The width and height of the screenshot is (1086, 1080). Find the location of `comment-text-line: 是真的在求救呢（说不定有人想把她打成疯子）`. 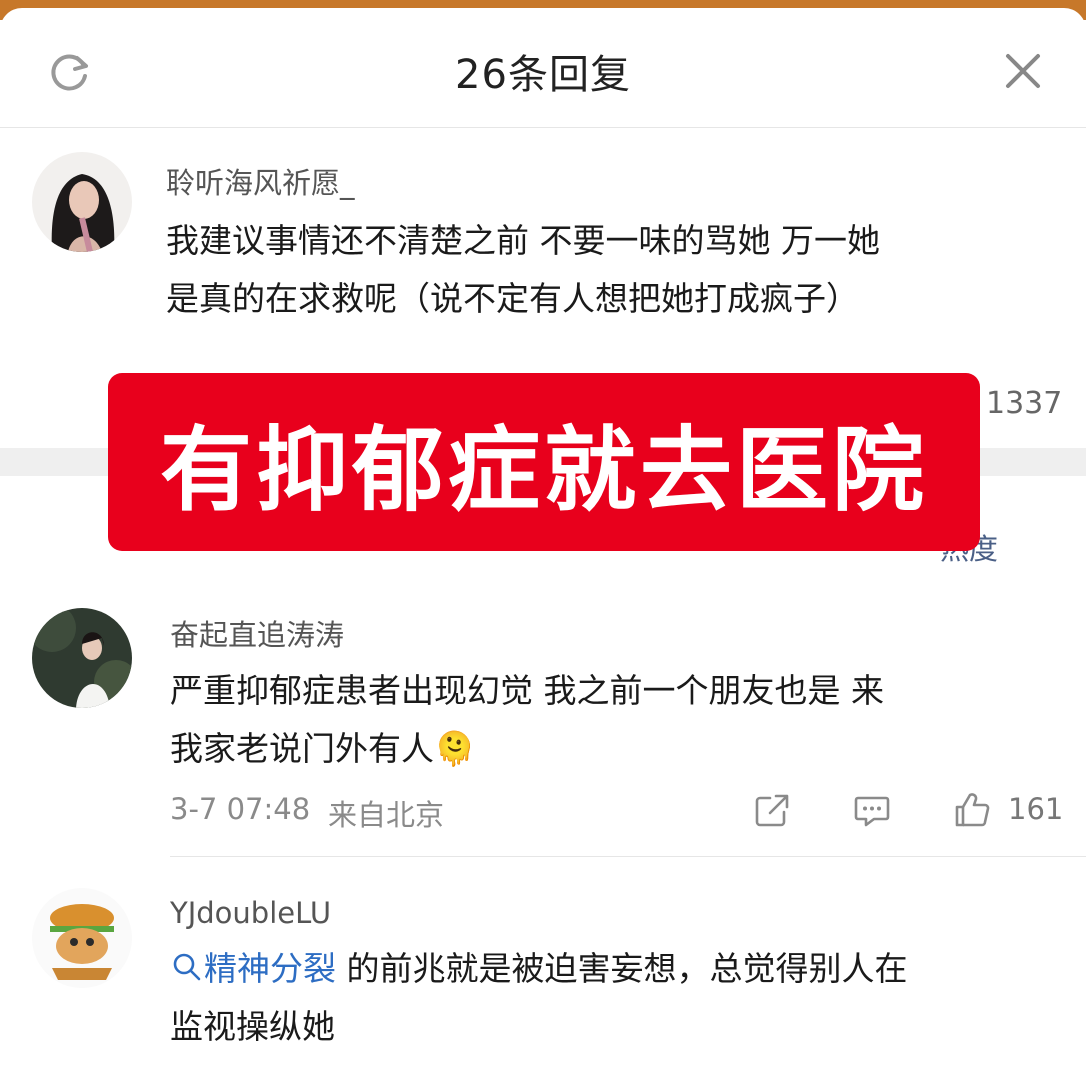

comment-text-line: 是真的在求救呢（说不定有人想把她打成疯子） is located at coordinates (512, 298).